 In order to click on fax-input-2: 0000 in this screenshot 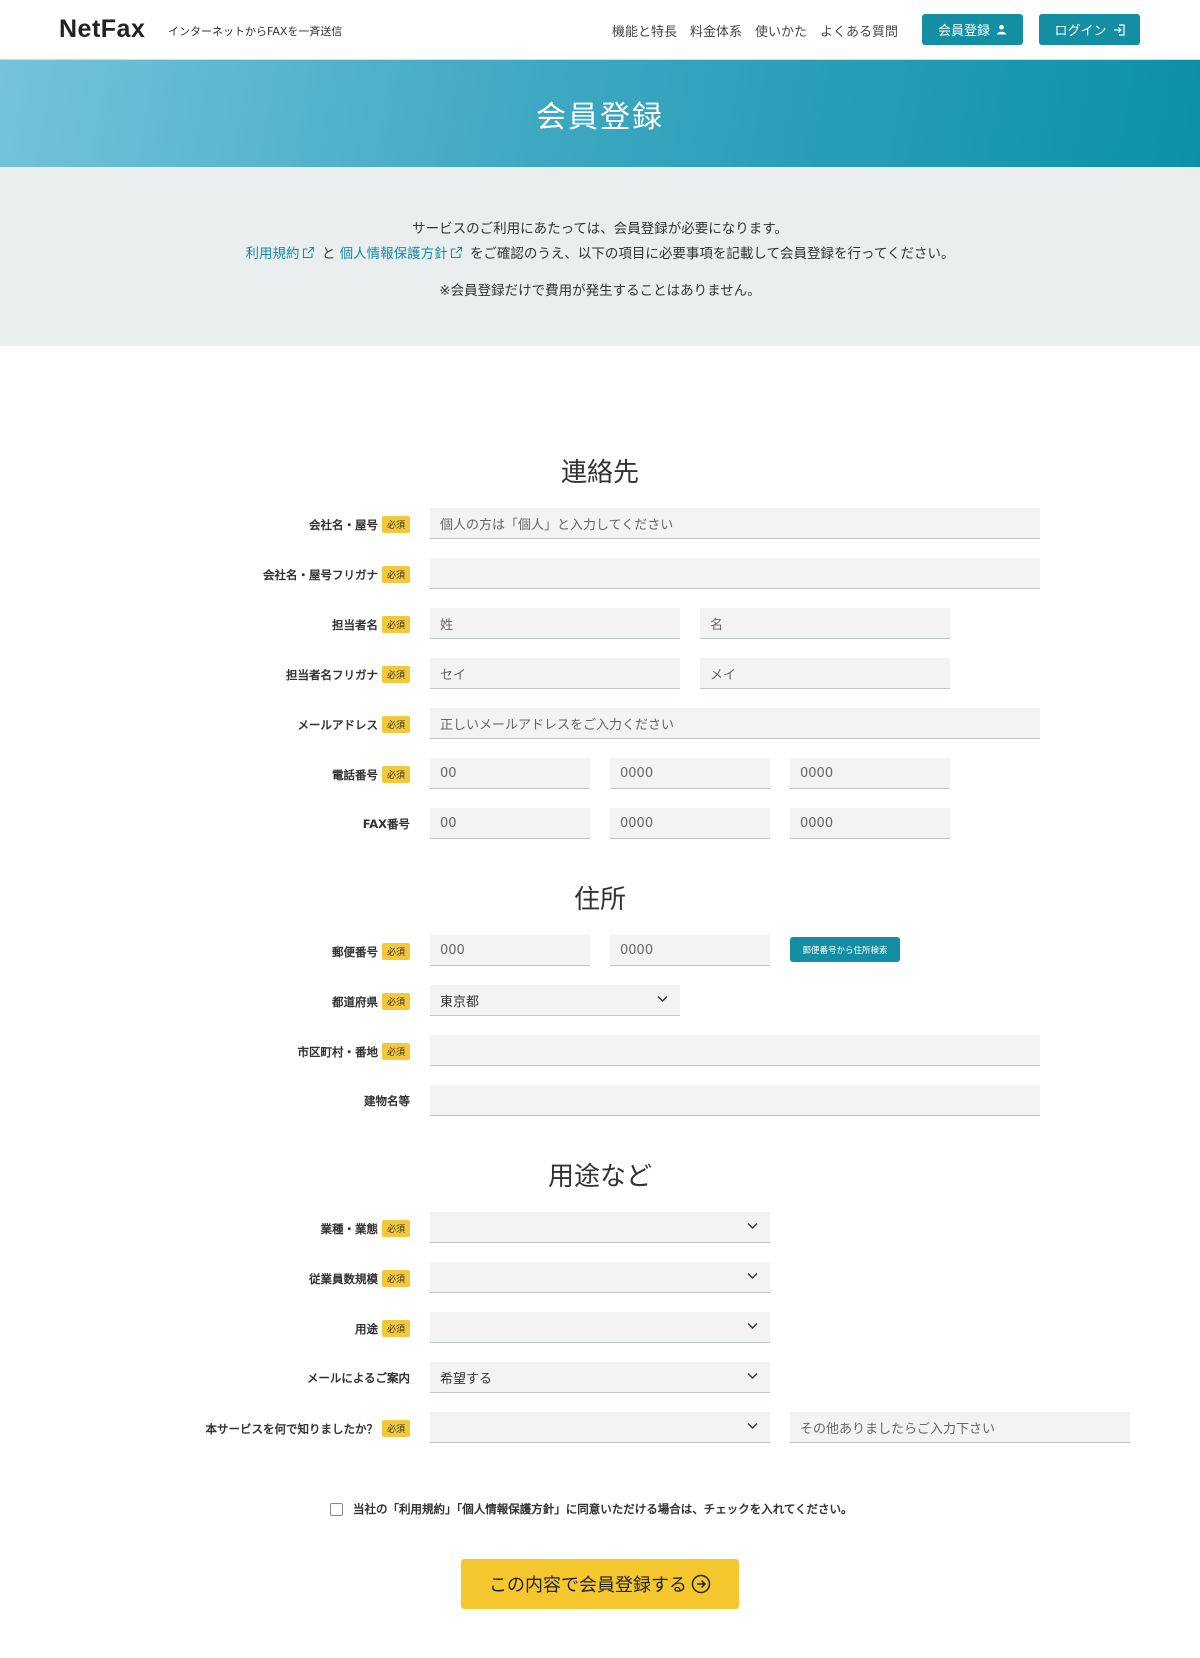, I will do `click(690, 823)`.